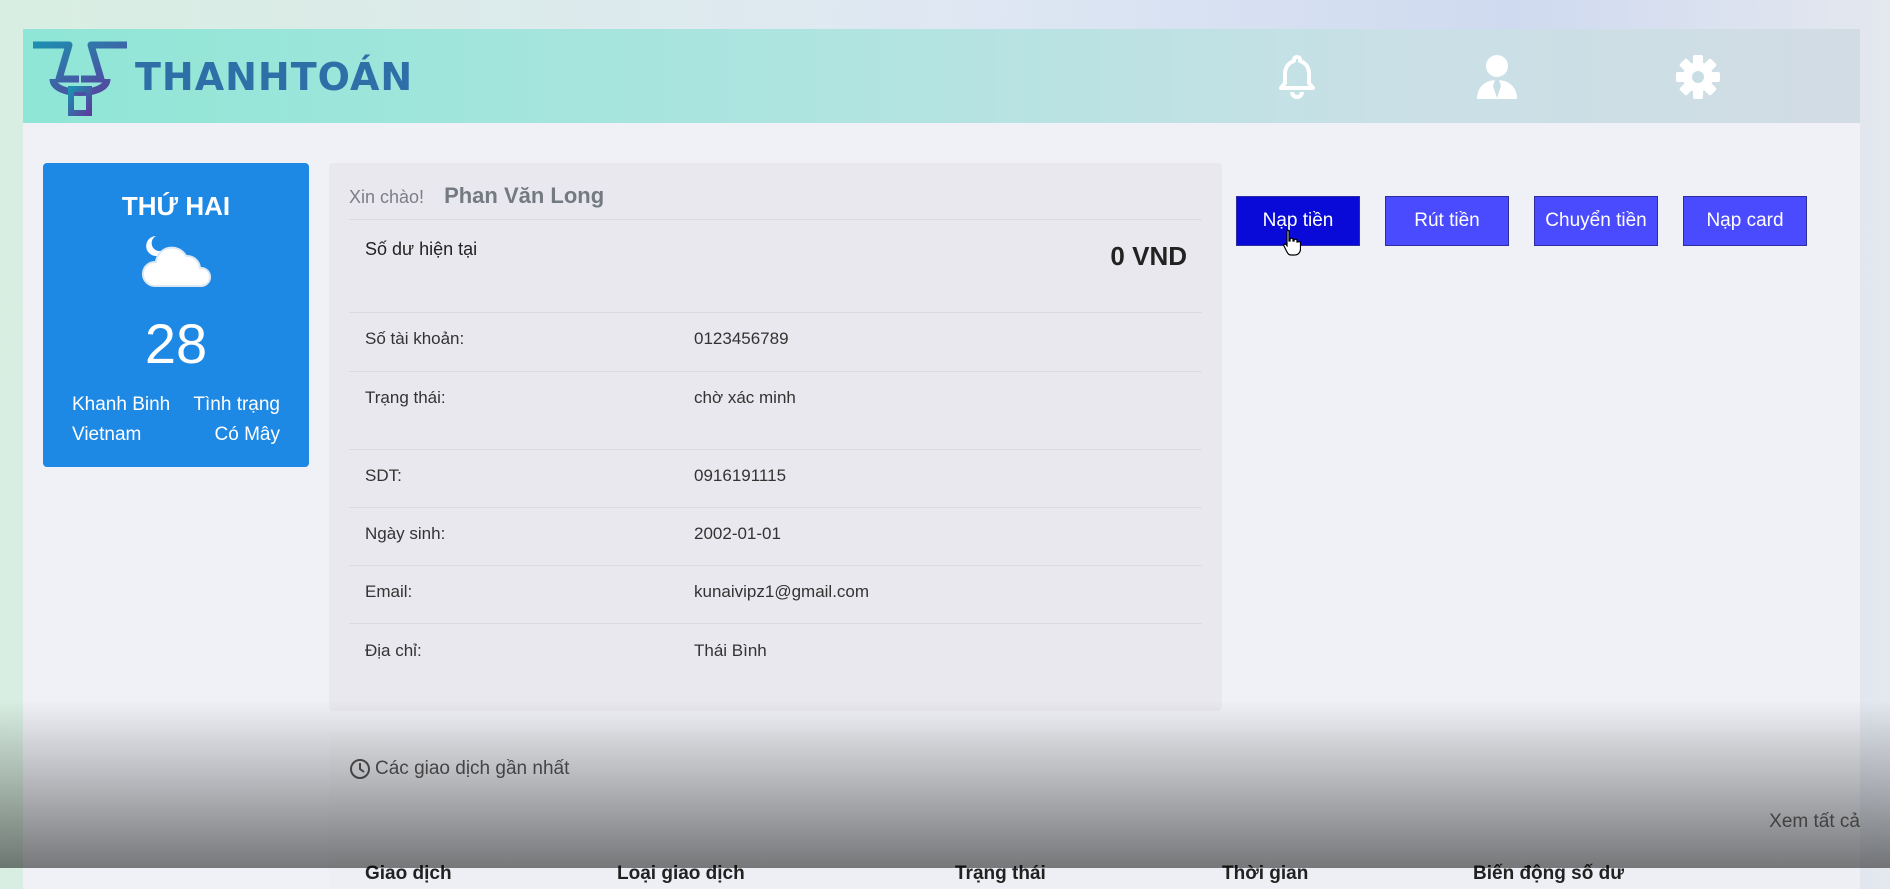 The width and height of the screenshot is (1890, 889). I want to click on column-header: Giao dịch, so click(408, 874).